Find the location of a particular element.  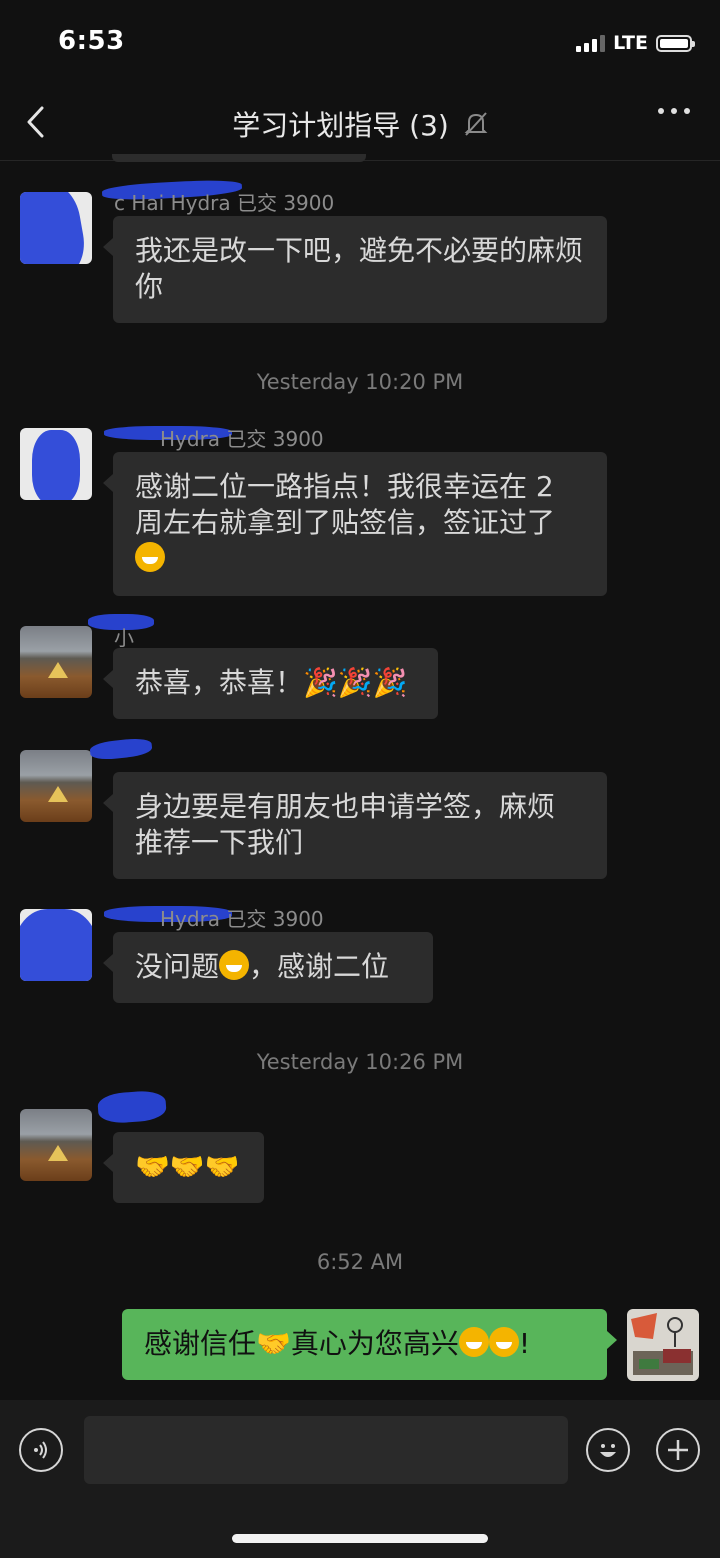

message-input is located at coordinates (326, 1450).